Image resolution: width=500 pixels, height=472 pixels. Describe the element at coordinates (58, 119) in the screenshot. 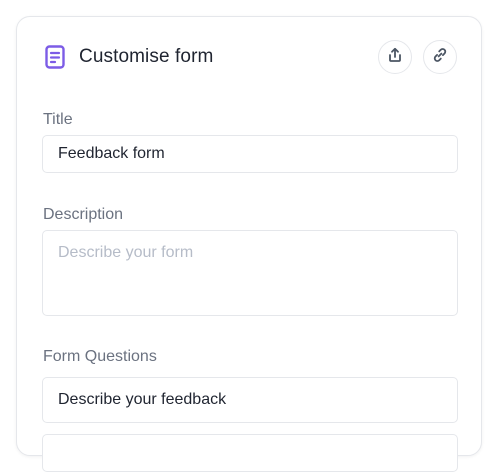

I see `title-label: Title` at that location.